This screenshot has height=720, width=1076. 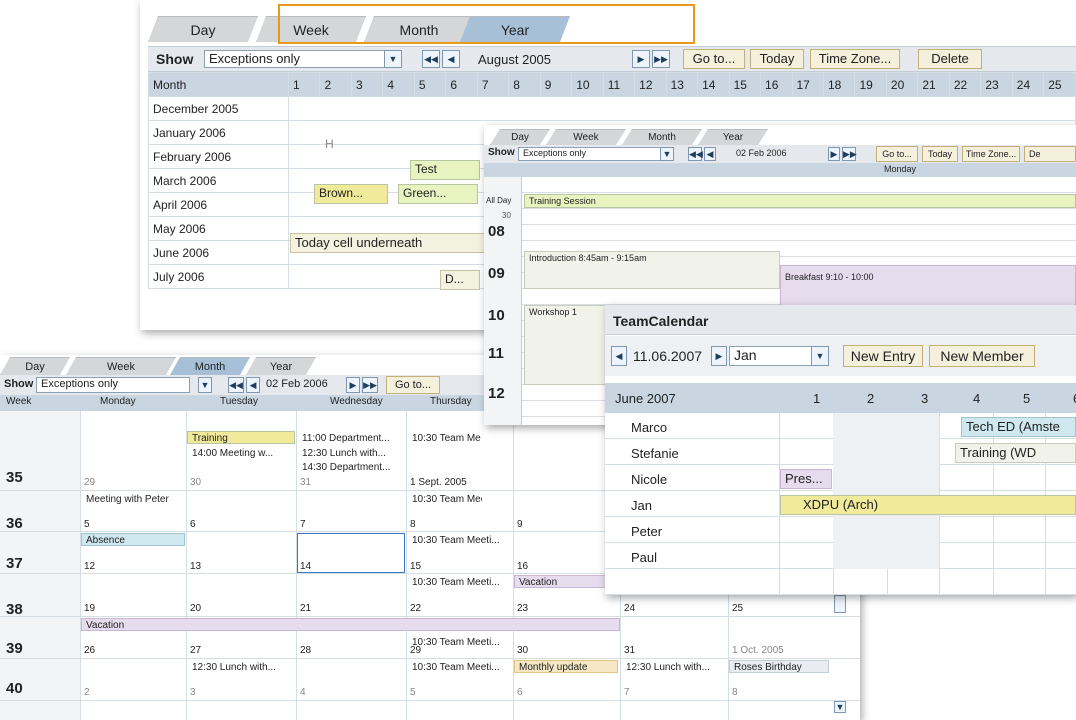 What do you see at coordinates (445, 170) in the screenshot?
I see `year-event: Test` at bounding box center [445, 170].